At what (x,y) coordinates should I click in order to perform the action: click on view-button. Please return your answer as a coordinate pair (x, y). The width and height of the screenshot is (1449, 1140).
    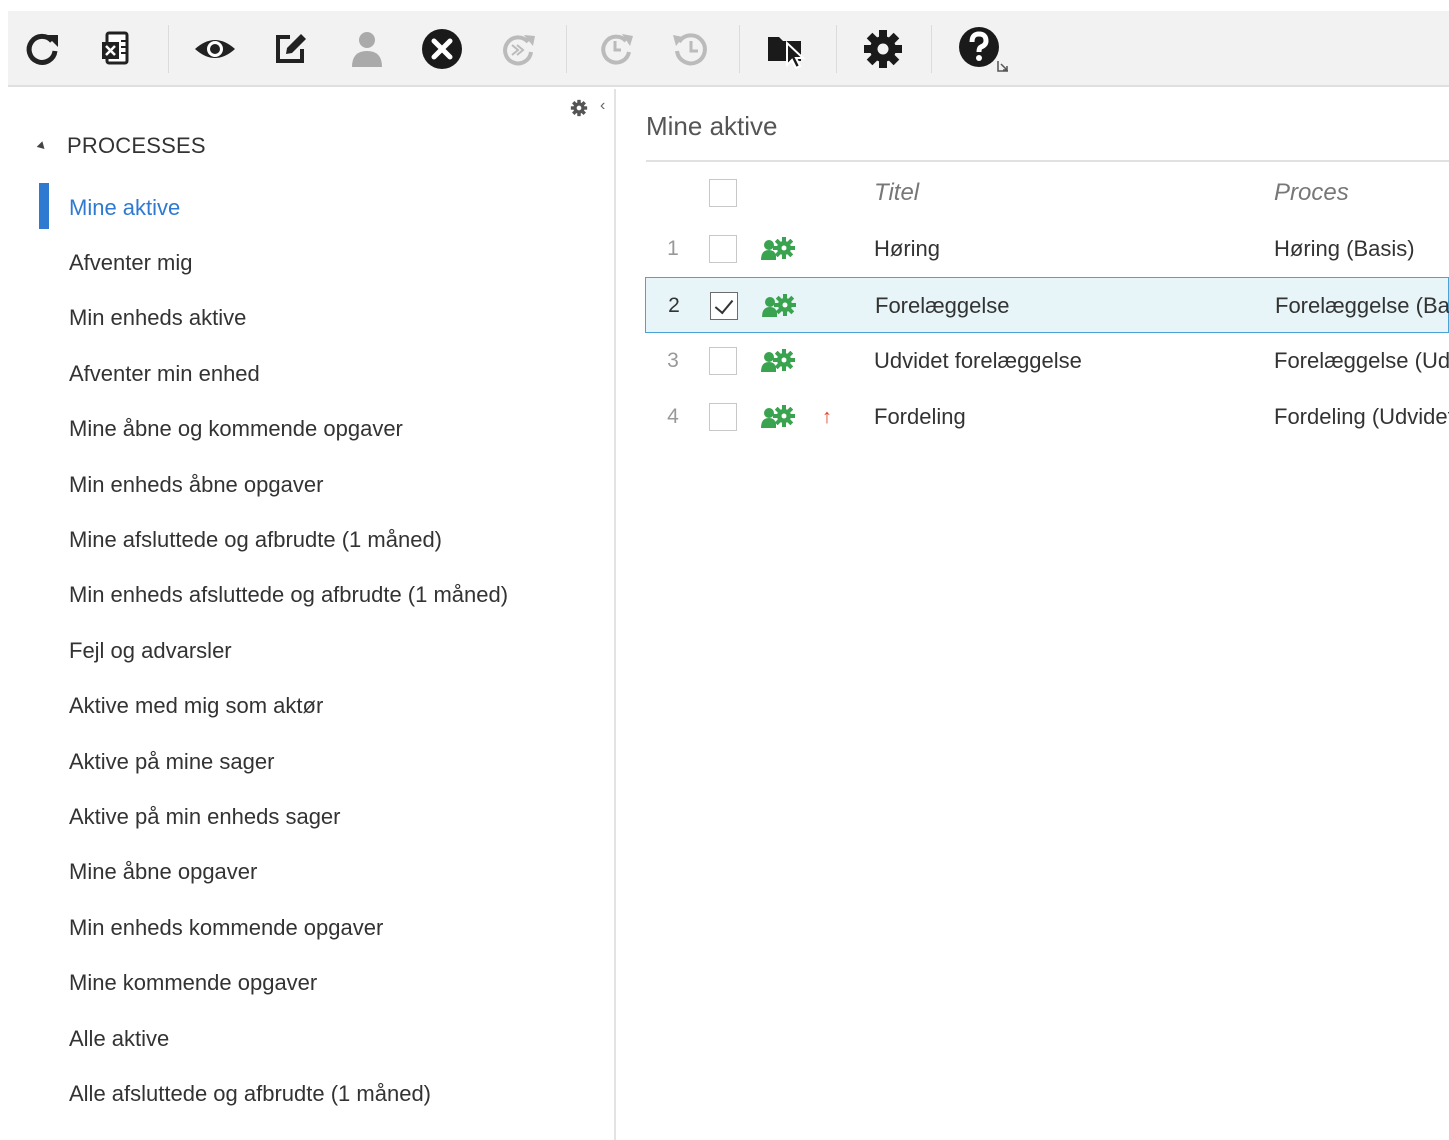
    Looking at the image, I should click on (215, 49).